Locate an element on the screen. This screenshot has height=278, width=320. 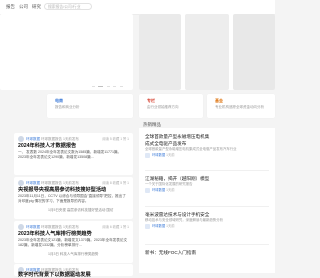
card-tag: 基金 is located at coordinates (219, 100).